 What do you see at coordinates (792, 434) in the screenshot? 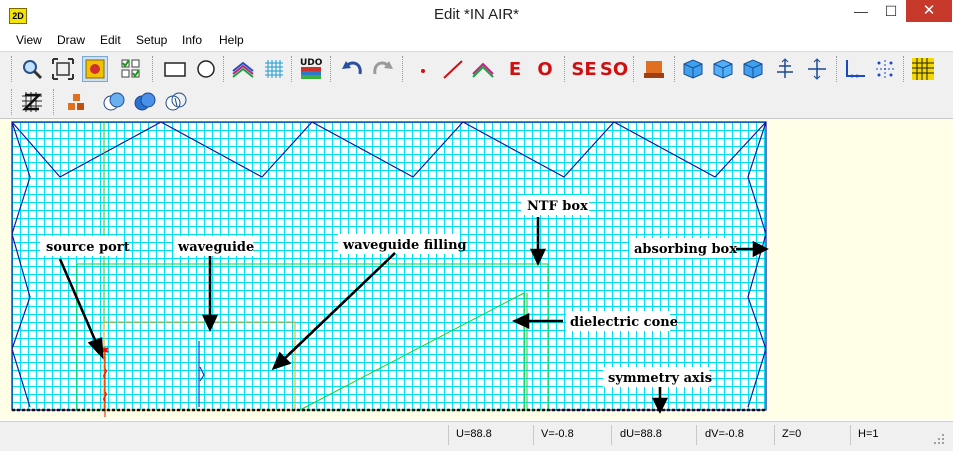
I see `status-z: Z=0` at bounding box center [792, 434].